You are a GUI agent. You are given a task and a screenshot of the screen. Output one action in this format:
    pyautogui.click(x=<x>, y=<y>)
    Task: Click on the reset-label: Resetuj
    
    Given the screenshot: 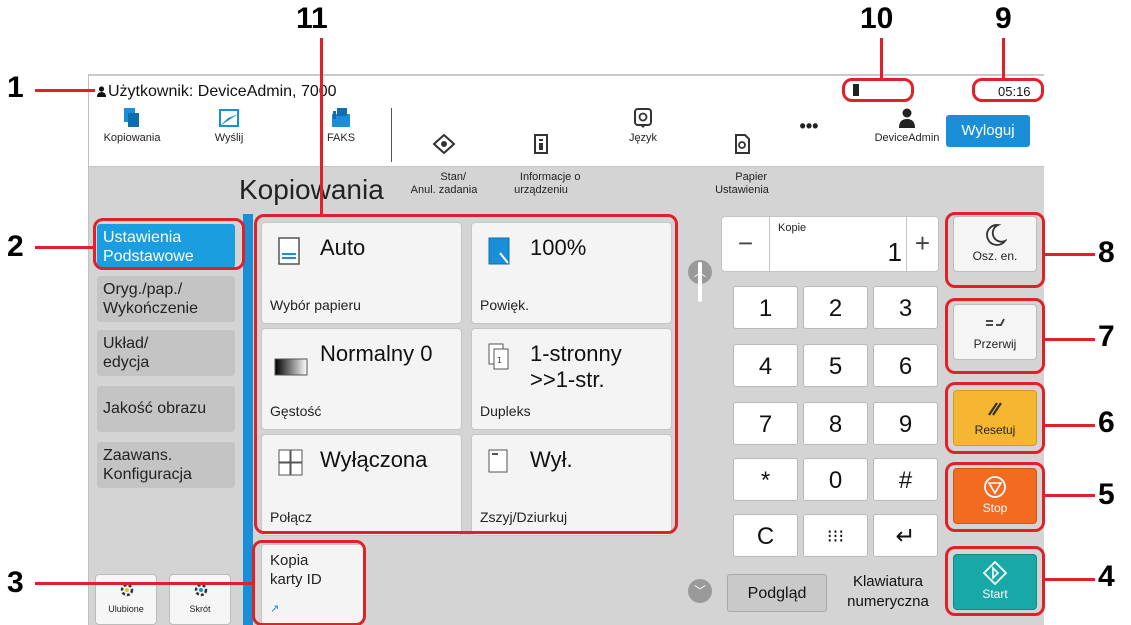 What is the action you would take?
    pyautogui.click(x=995, y=430)
    